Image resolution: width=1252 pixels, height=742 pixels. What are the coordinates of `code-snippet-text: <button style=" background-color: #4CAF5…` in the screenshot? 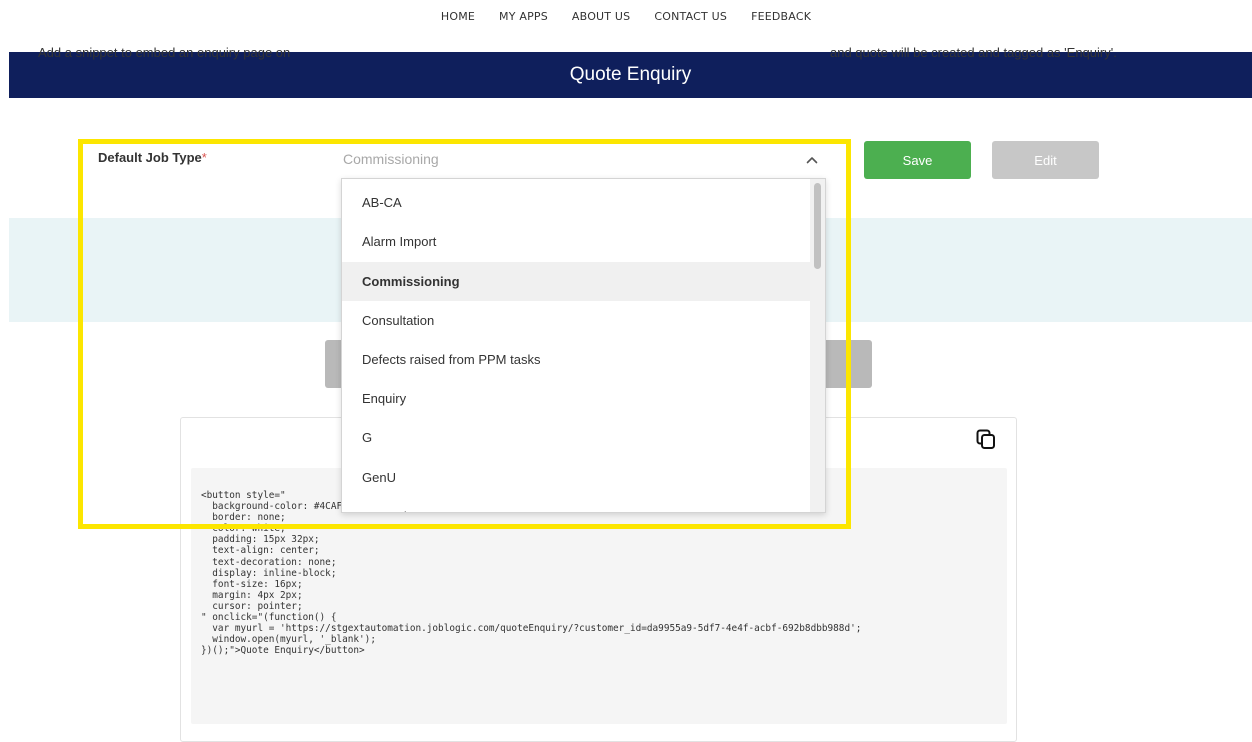 It's located at (531, 573).